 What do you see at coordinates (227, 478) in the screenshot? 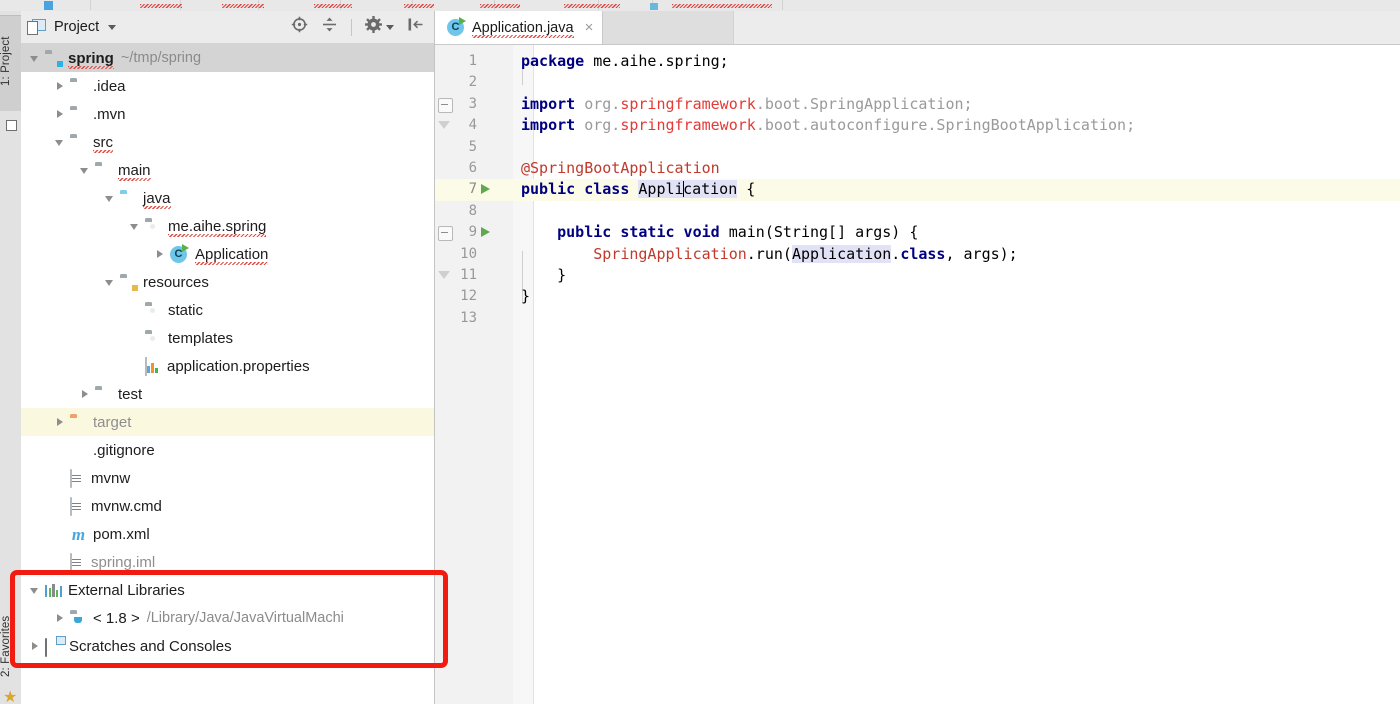
I see `tree-item-mvnw: mvnw` at bounding box center [227, 478].